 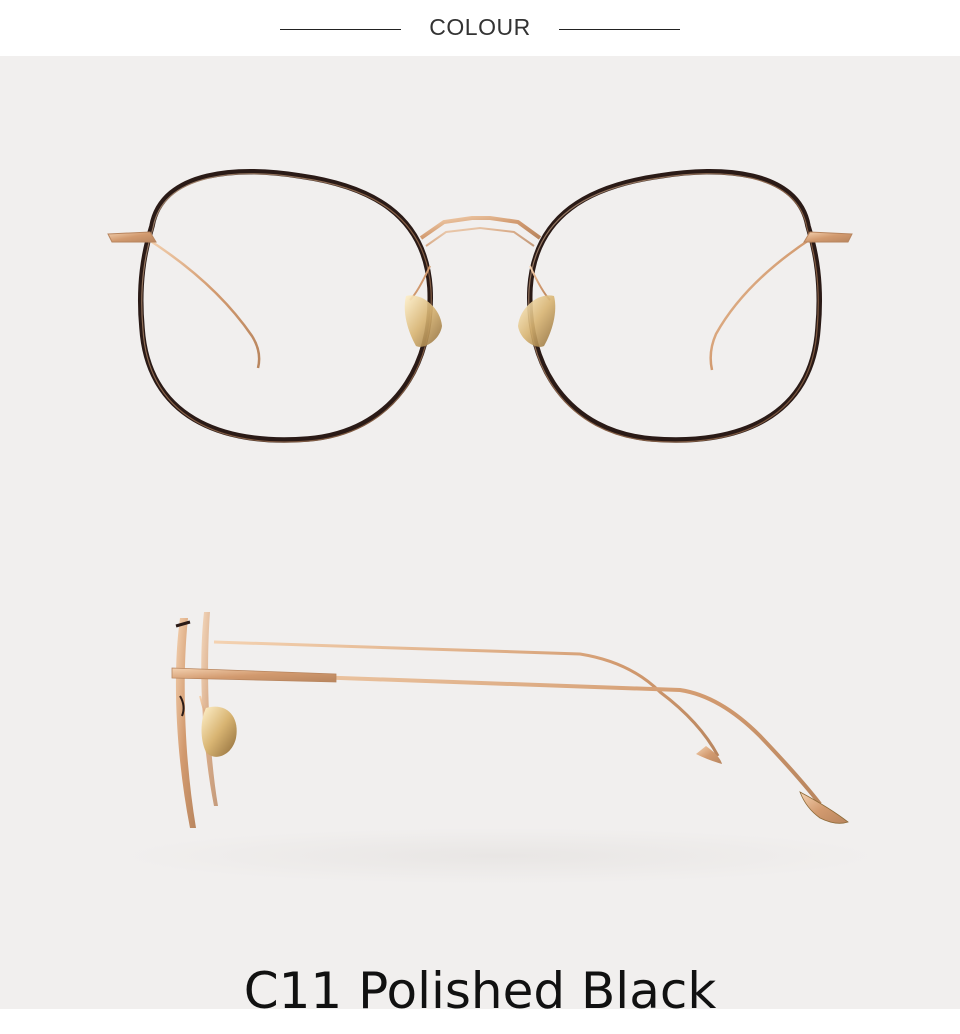 I want to click on left-nose-pad, so click(x=423, y=321).